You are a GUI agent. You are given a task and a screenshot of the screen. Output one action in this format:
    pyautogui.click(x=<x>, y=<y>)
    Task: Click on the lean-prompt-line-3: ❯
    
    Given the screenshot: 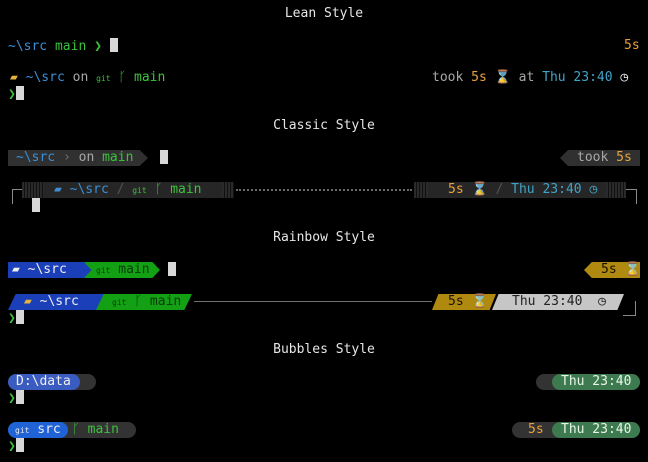 What is the action you would take?
    pyautogui.click(x=16, y=94)
    